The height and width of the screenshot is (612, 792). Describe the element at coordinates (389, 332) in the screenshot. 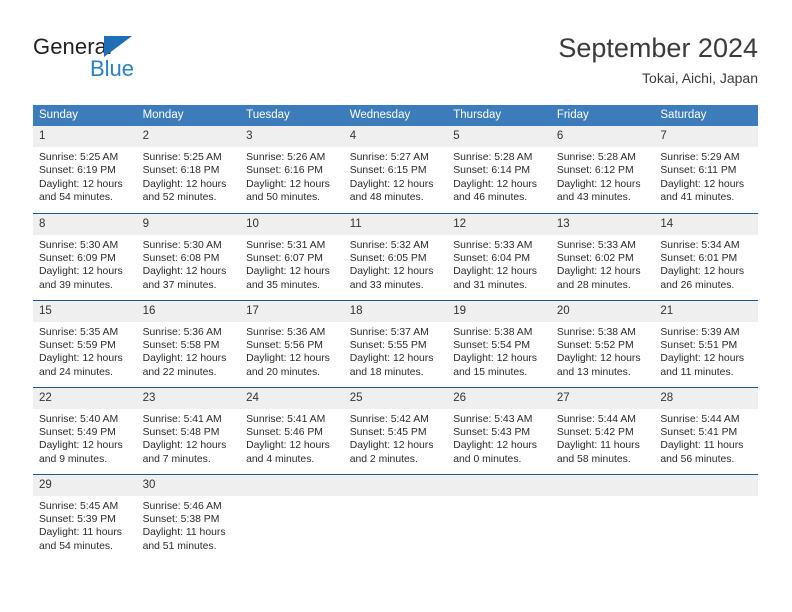

I see `day-detail-line: Sunrise: 5:37 AM` at that location.